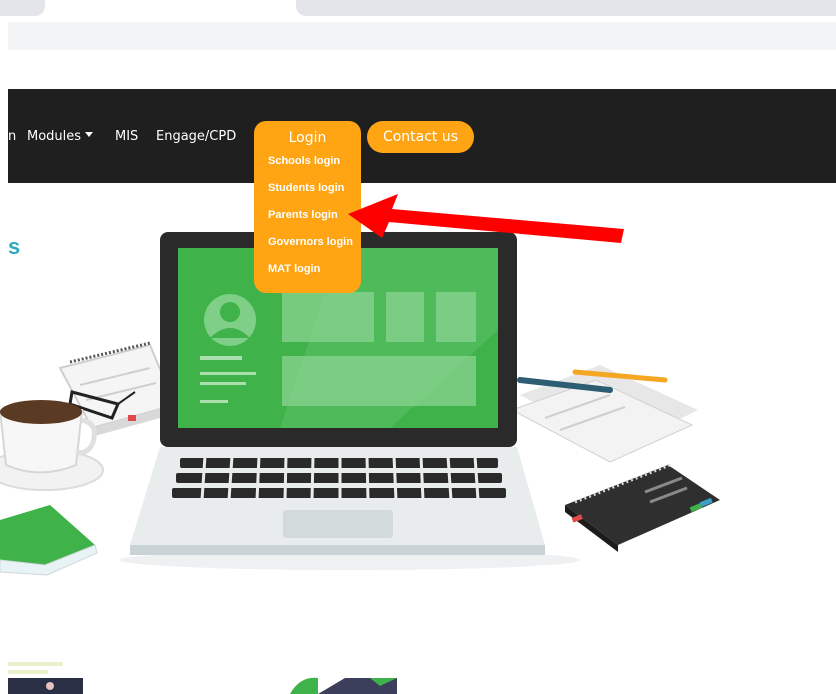 This screenshot has width=836, height=694. What do you see at coordinates (307, 138) in the screenshot?
I see `login-menu-title: Login` at bounding box center [307, 138].